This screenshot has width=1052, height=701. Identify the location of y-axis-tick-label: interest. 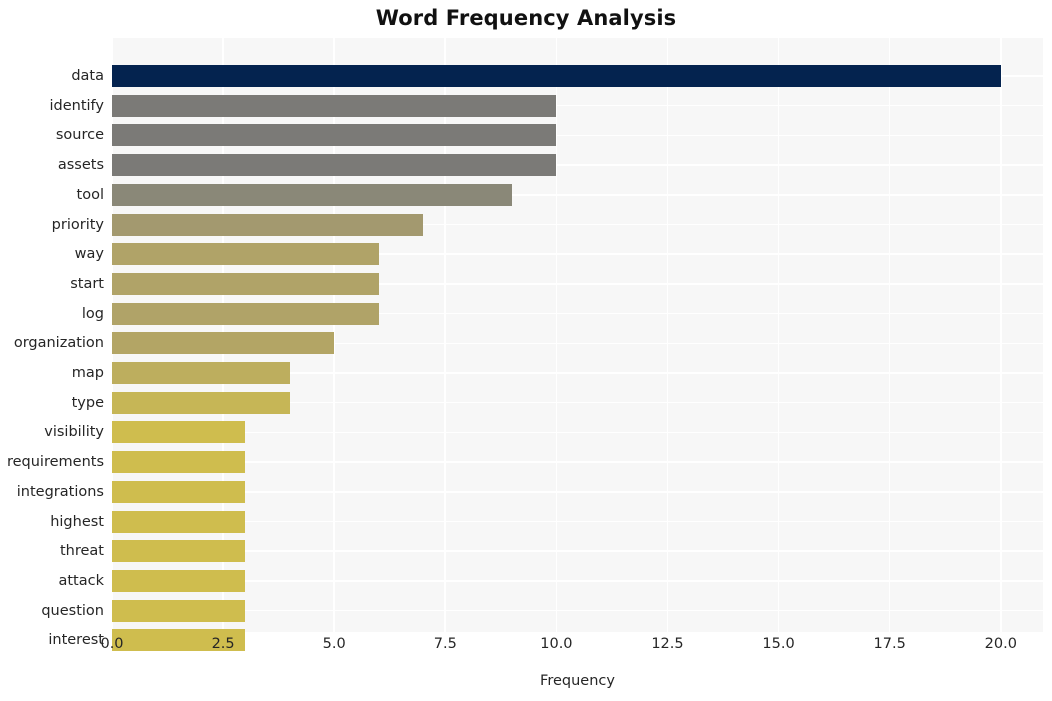
(76, 640).